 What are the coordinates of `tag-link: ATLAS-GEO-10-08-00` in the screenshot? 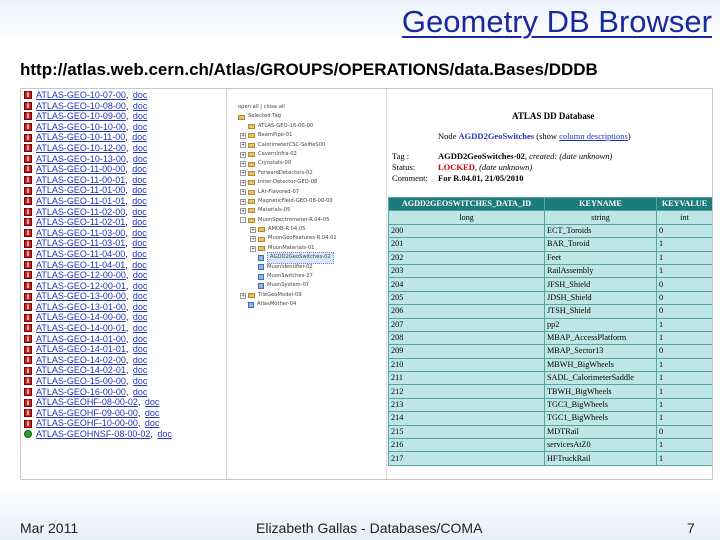 It's located at (81, 106).